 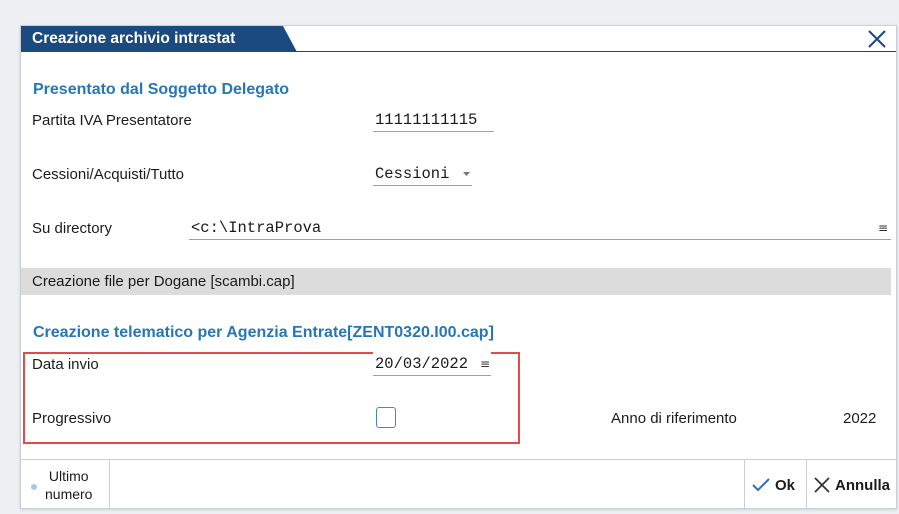 What do you see at coordinates (458, 39) in the screenshot?
I see `title-bar: Creazione archivio intrastat` at bounding box center [458, 39].